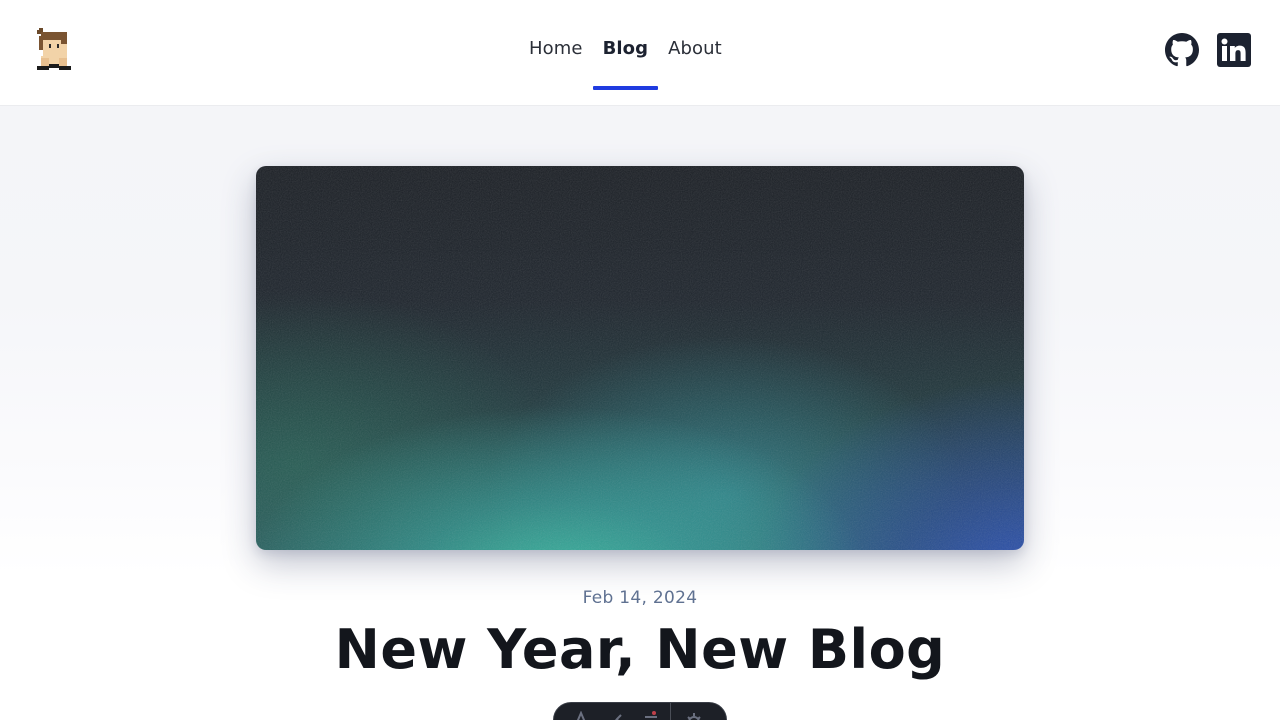 The image size is (1280, 720). Describe the element at coordinates (556, 48) in the screenshot. I see `nav-home-label: Home` at that location.